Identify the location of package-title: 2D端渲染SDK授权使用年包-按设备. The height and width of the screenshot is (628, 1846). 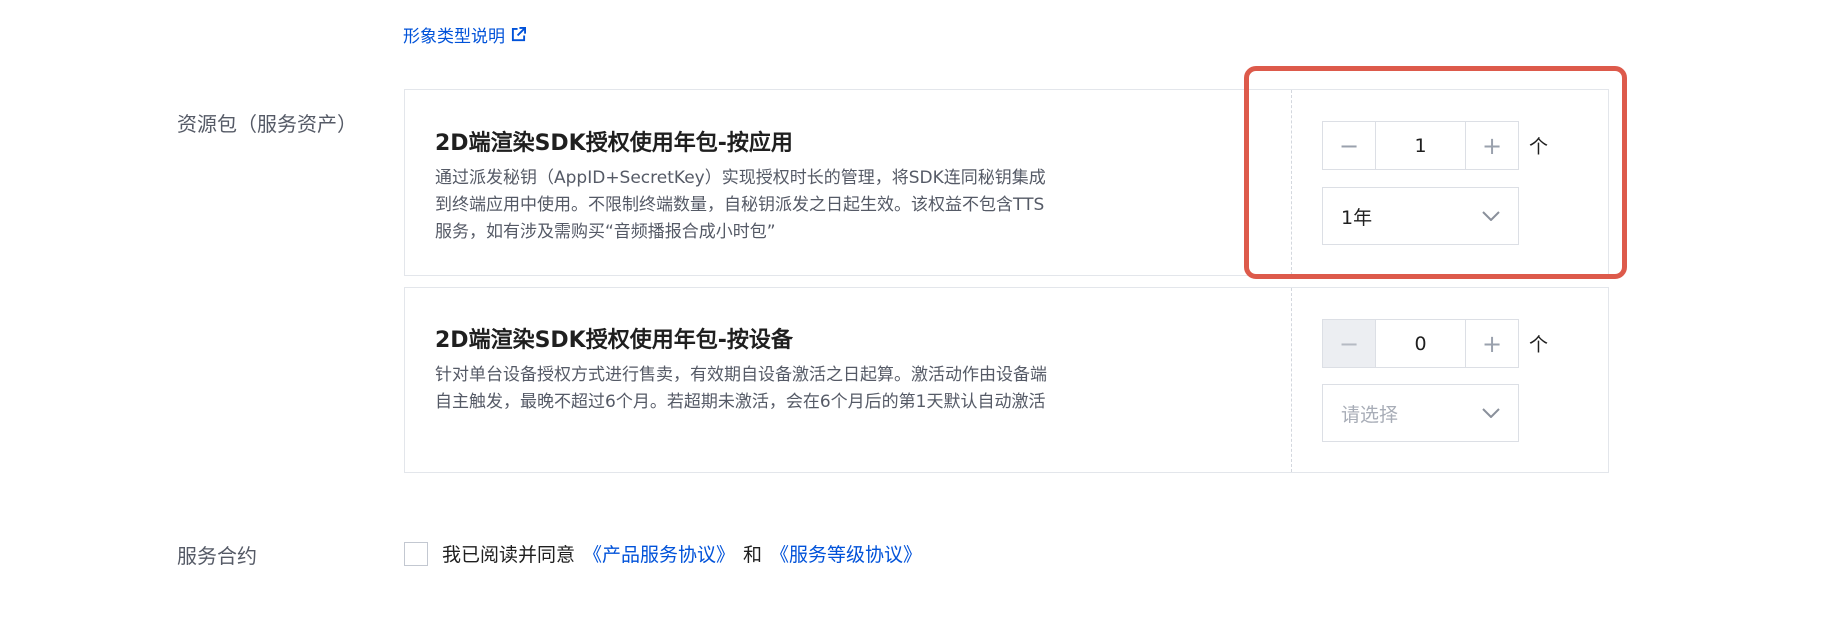
(614, 340).